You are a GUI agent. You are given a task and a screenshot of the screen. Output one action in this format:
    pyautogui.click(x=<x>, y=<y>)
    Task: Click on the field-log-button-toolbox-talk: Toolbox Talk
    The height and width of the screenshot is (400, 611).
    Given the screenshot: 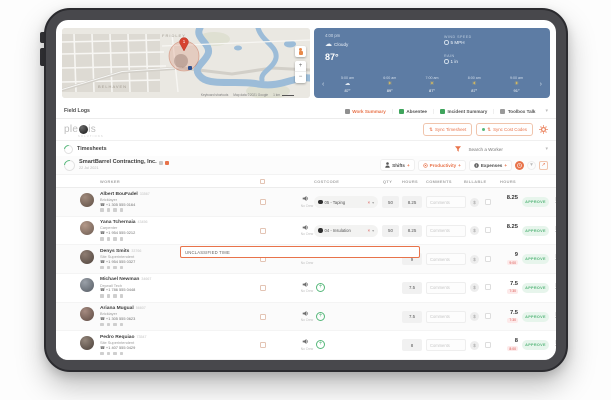 What is the action you would take?
    pyautogui.click(x=517, y=111)
    